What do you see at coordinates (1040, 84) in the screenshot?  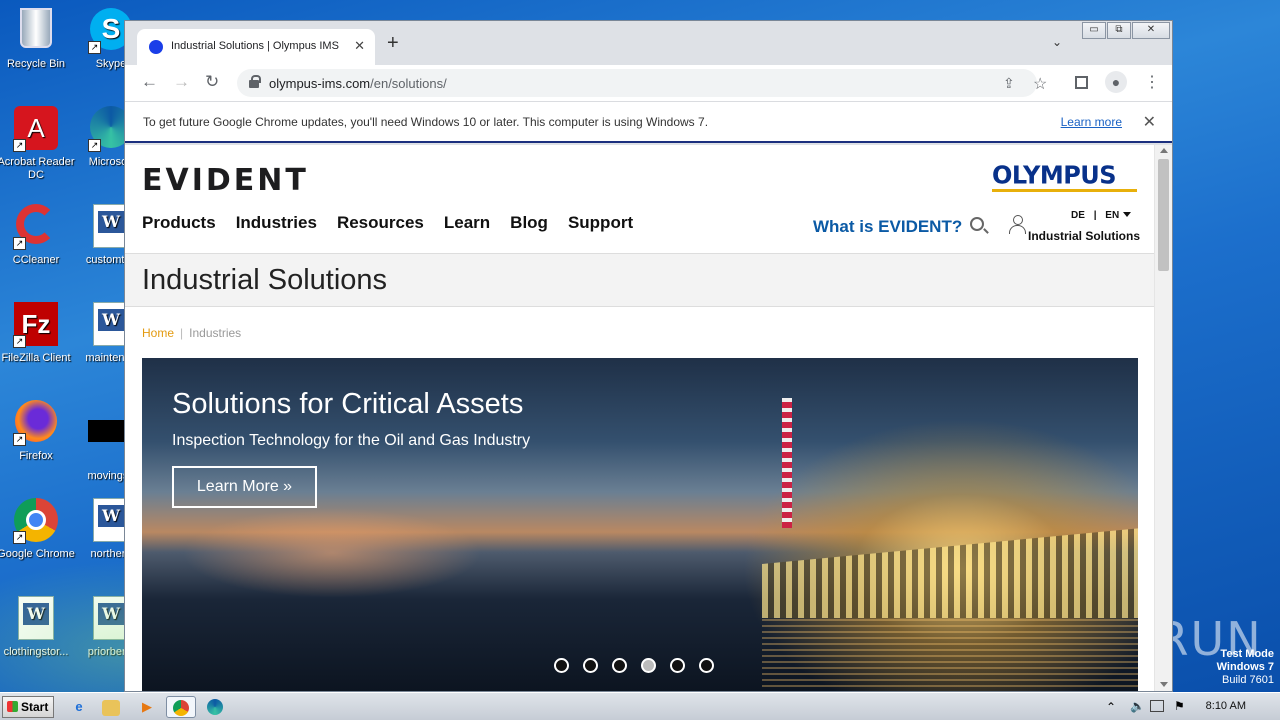 I see `bookmark-star-icon: ☆` at bounding box center [1040, 84].